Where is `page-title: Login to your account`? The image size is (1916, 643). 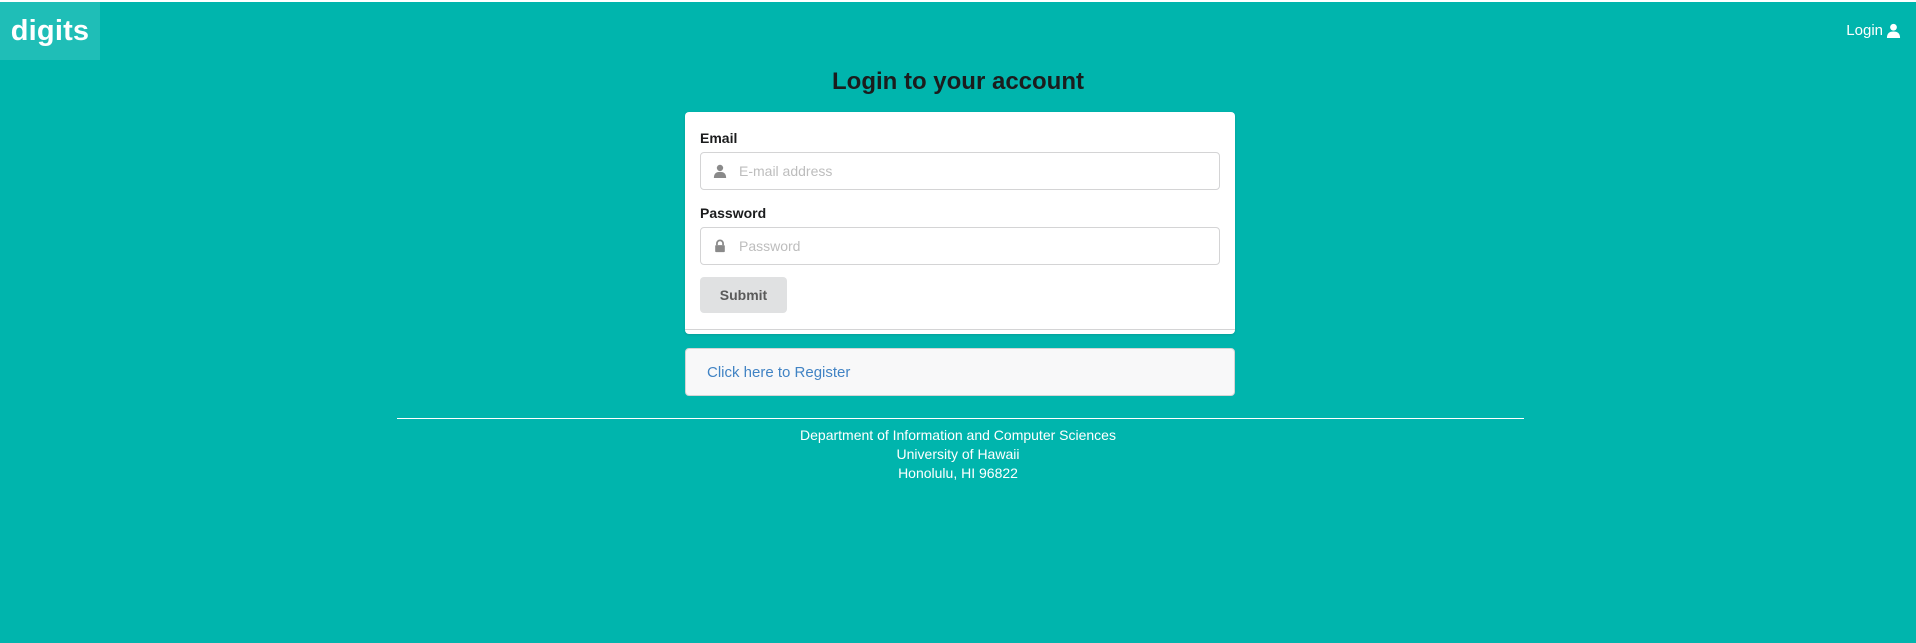
page-title: Login to your account is located at coordinates (958, 81).